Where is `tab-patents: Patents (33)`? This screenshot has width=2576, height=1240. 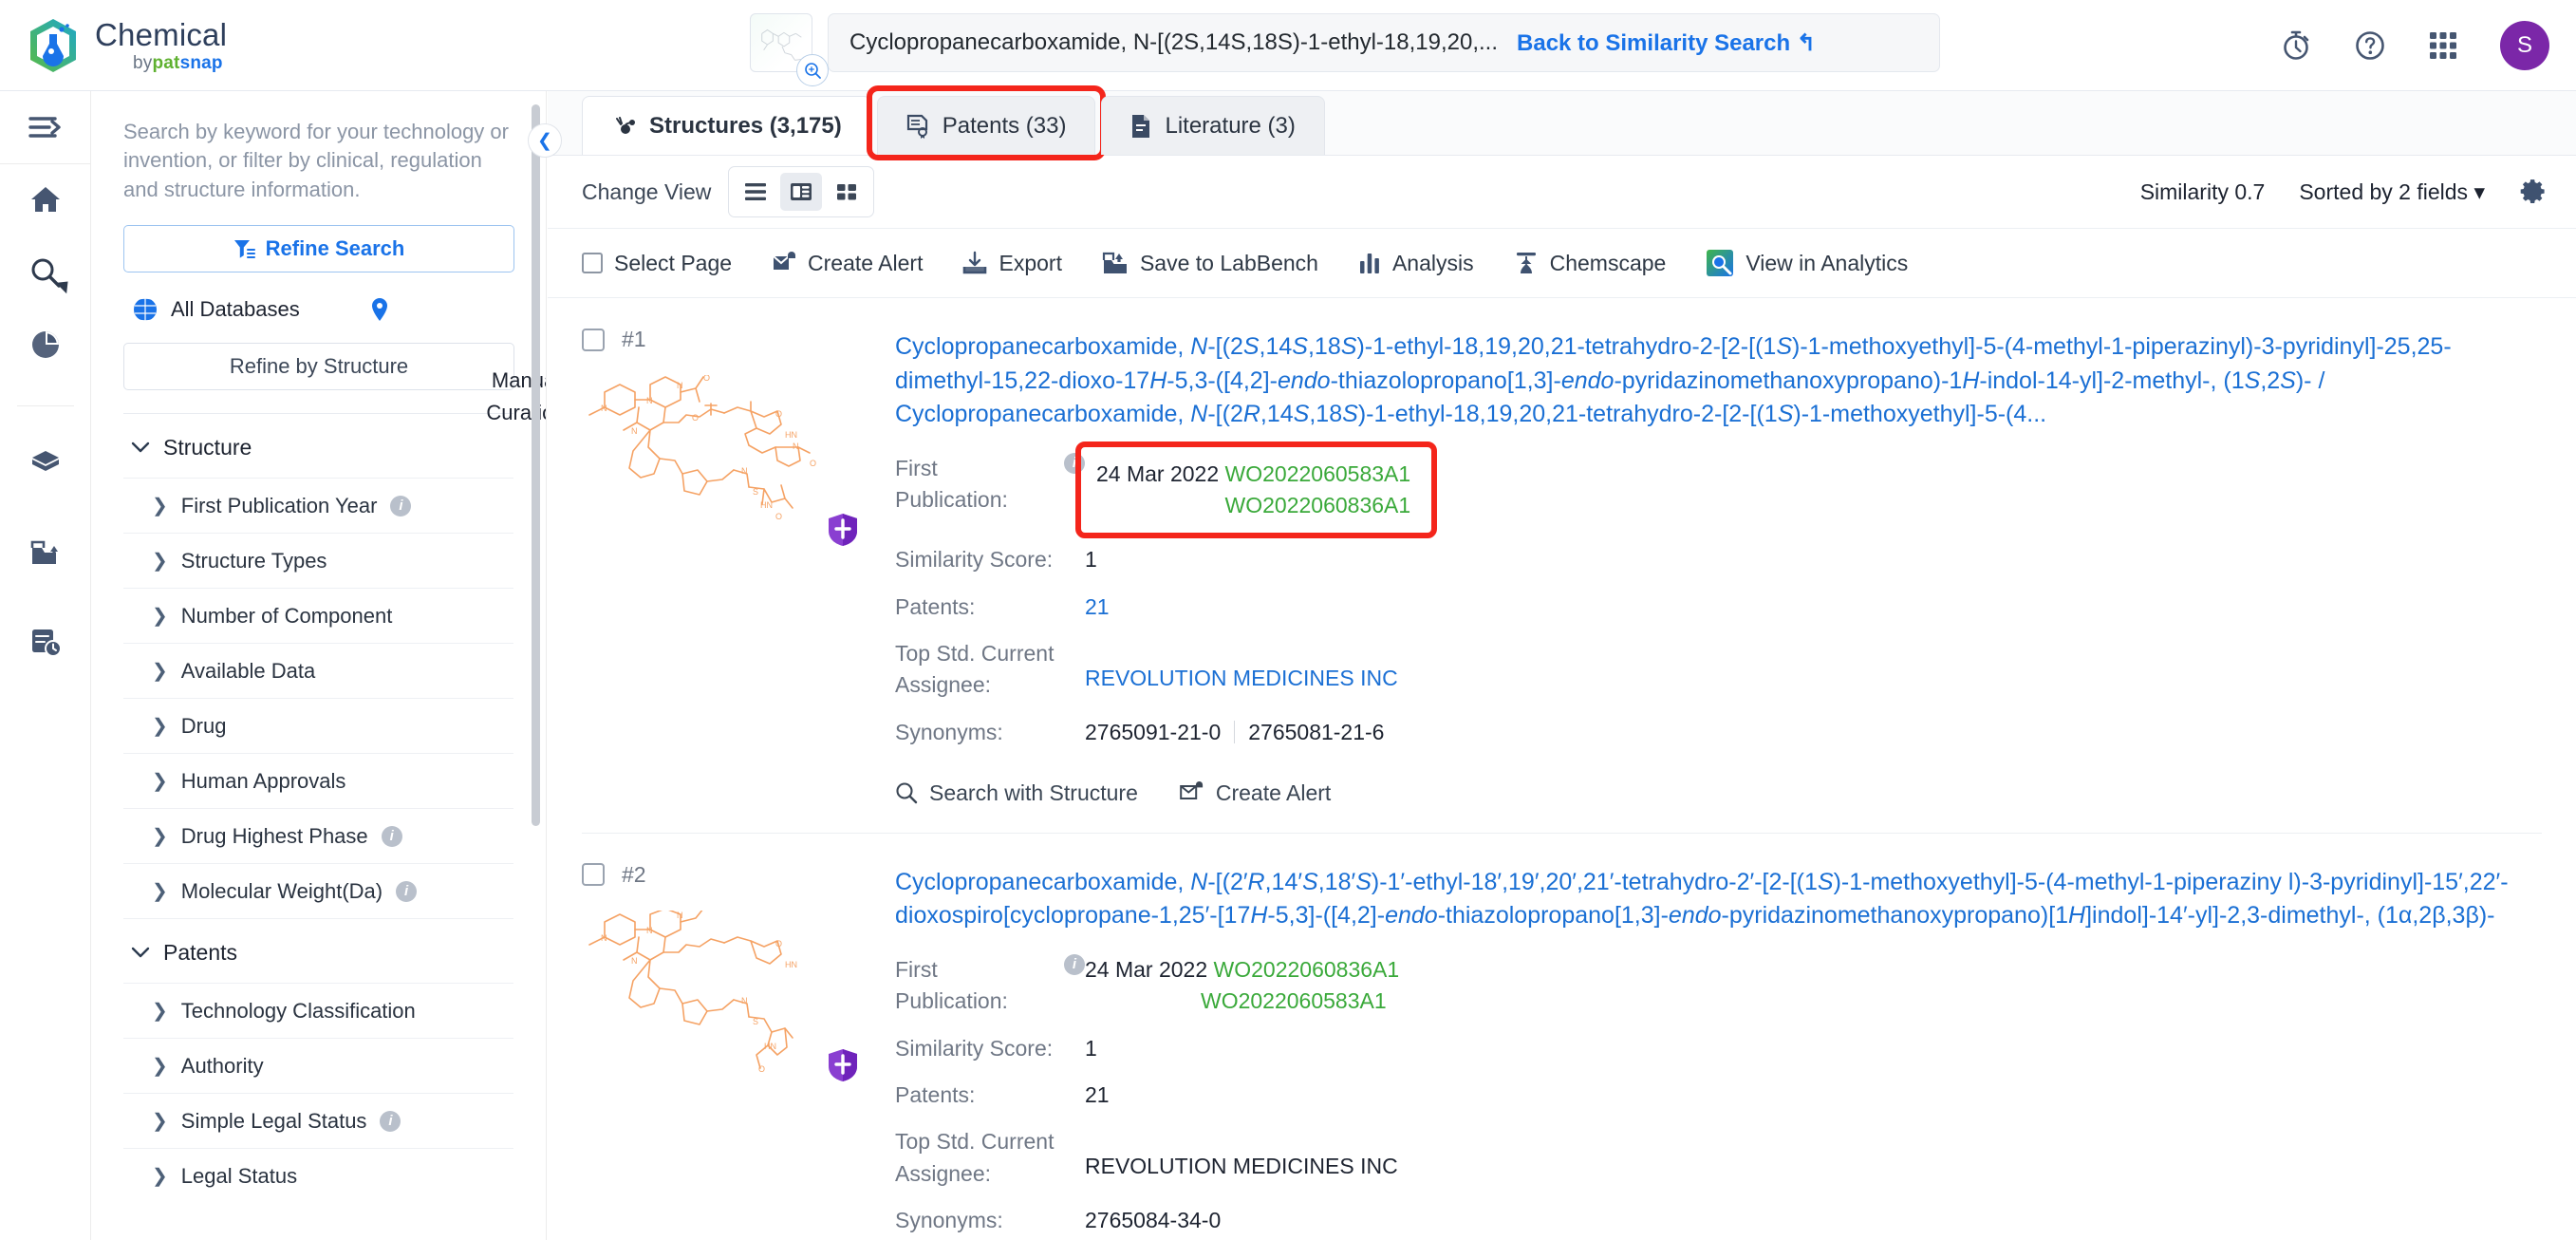
tab-patents: Patents (33) is located at coordinates (986, 122).